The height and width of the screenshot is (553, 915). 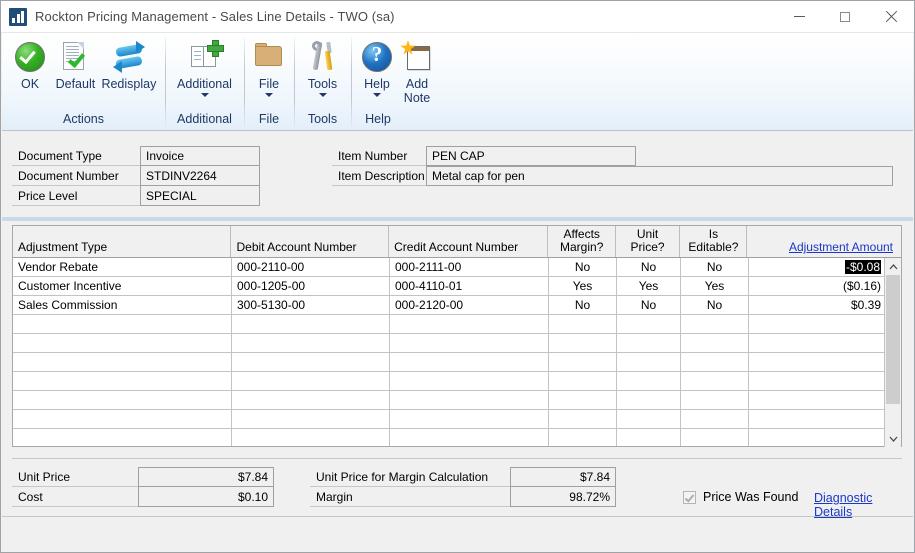 What do you see at coordinates (817, 305) in the screenshot?
I see `cell-adjustment-amount: $0.39` at bounding box center [817, 305].